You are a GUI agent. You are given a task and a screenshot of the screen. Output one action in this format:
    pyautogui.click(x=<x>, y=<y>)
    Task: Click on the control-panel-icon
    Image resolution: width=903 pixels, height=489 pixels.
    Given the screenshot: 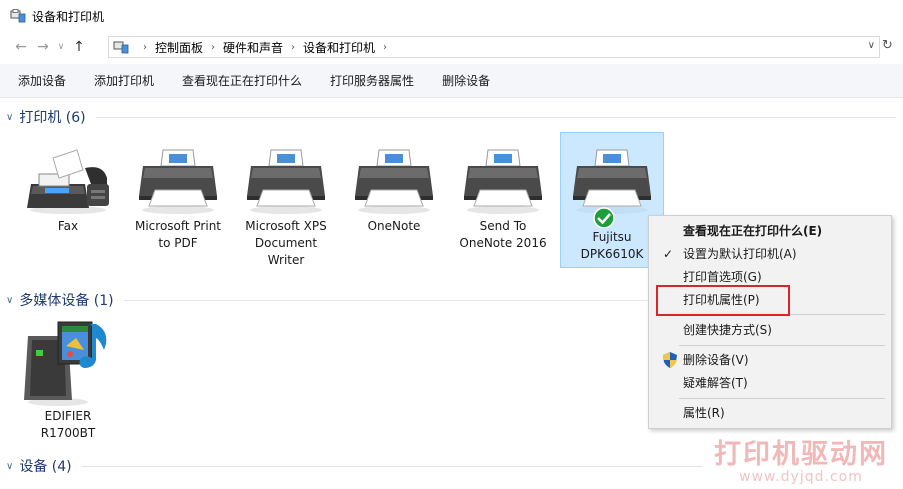 What is the action you would take?
    pyautogui.click(x=121, y=47)
    